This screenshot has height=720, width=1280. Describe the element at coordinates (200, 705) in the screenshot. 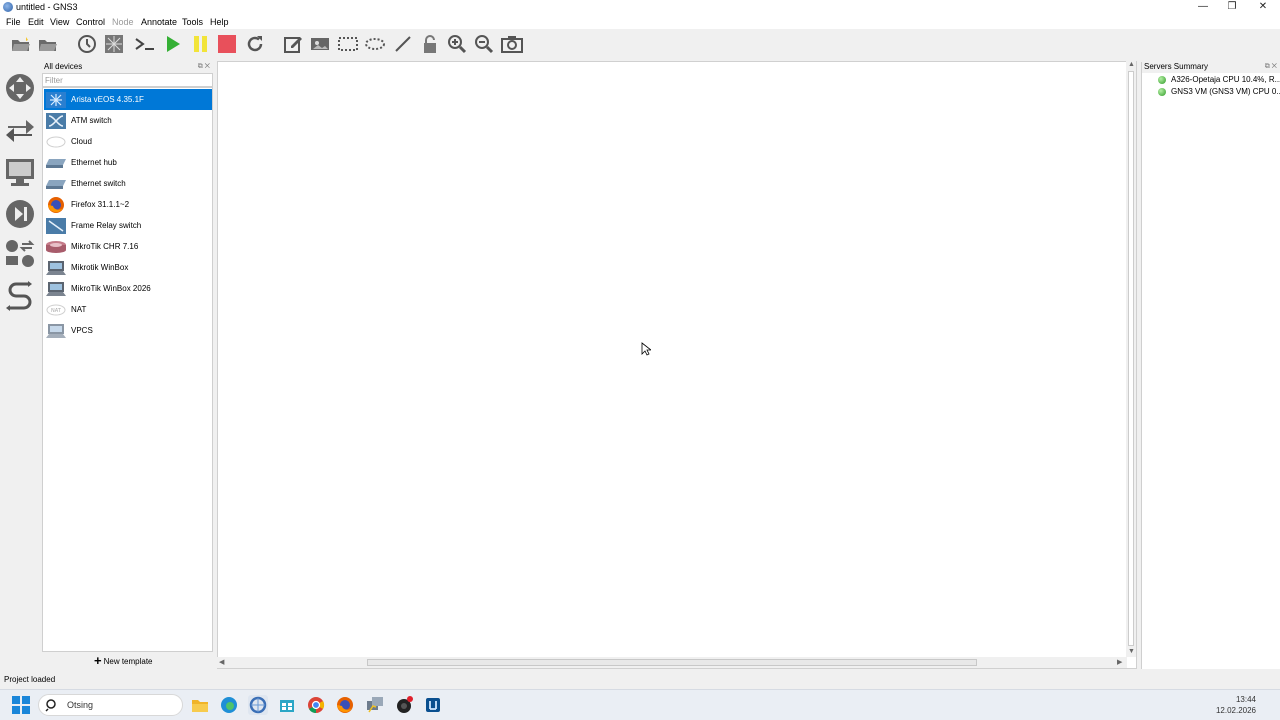

I see `file-explorer-icon` at that location.